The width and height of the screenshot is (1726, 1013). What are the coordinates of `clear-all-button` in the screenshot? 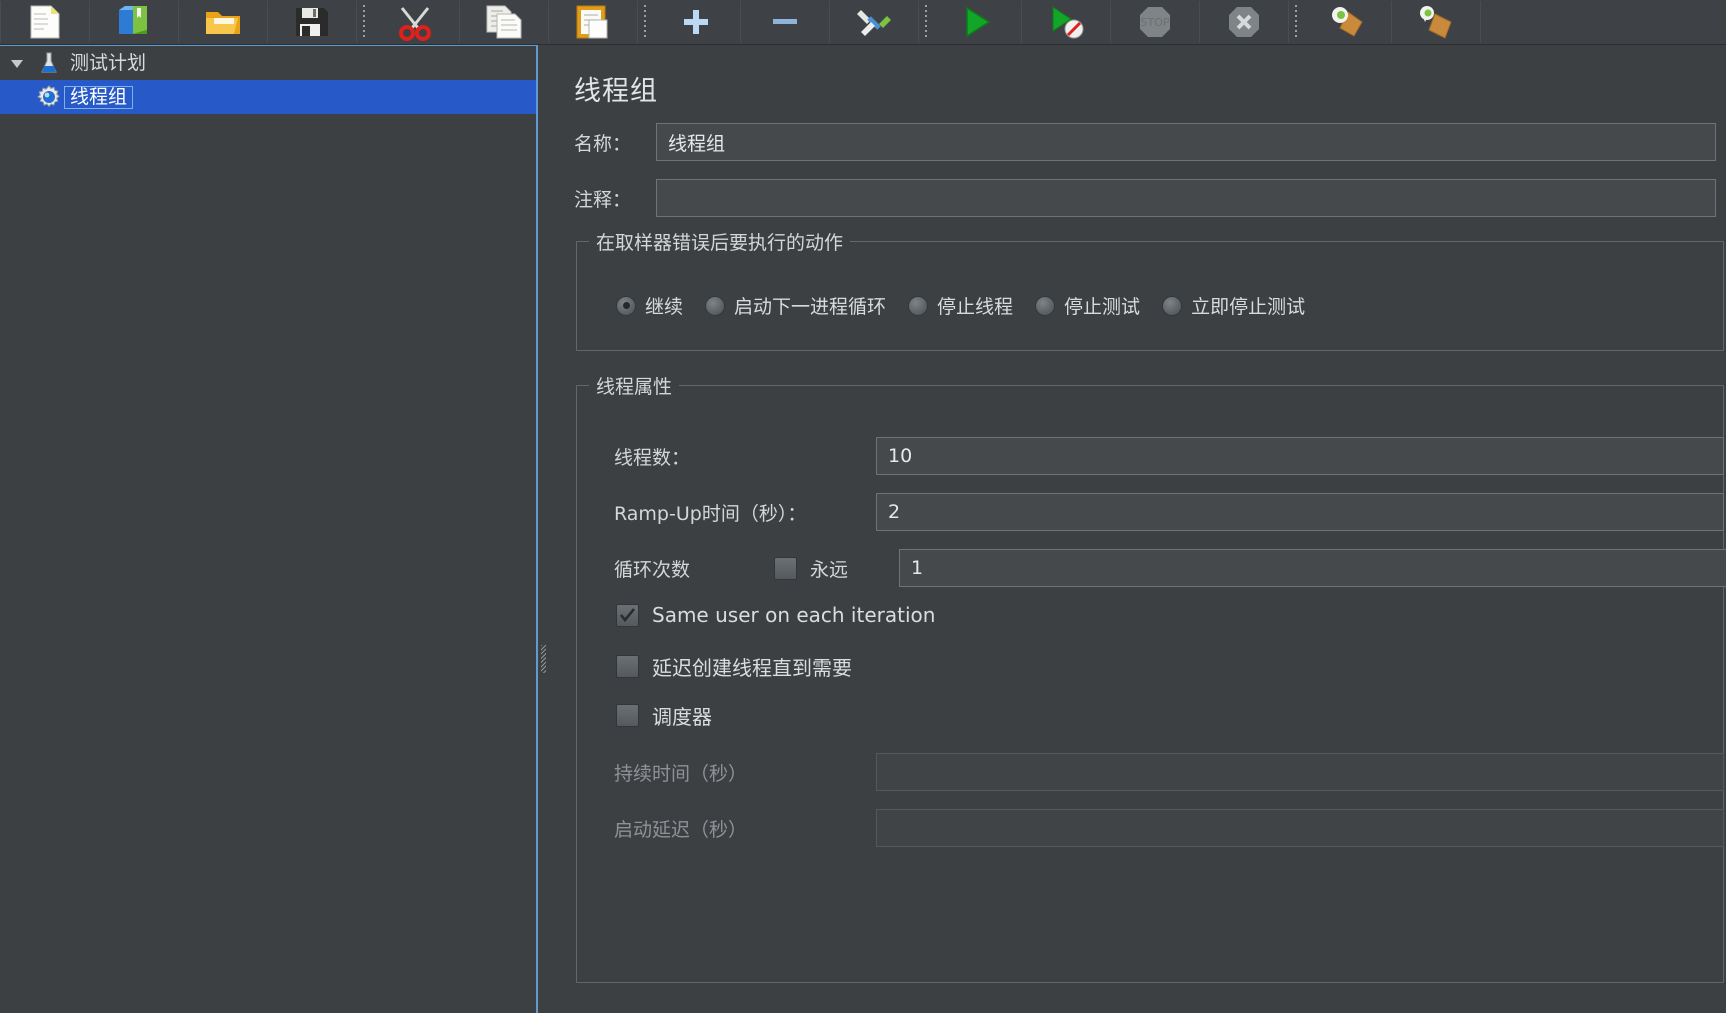 It's located at (1436, 22).